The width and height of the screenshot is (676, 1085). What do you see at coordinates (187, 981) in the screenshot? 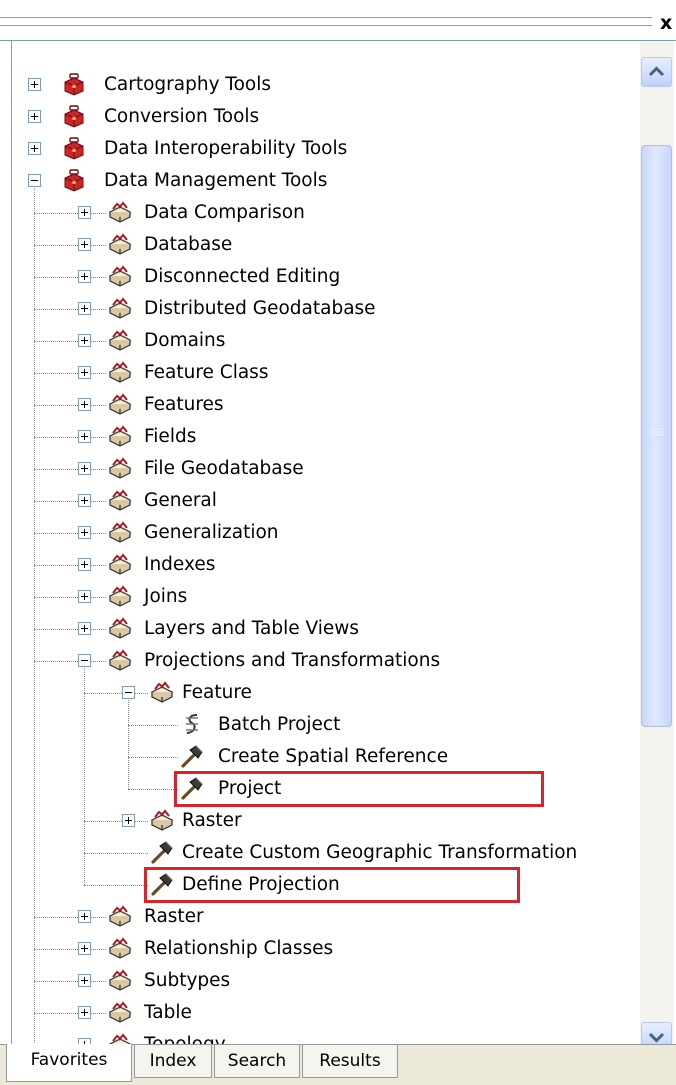
I see `tree-item-label: Subtypes` at bounding box center [187, 981].